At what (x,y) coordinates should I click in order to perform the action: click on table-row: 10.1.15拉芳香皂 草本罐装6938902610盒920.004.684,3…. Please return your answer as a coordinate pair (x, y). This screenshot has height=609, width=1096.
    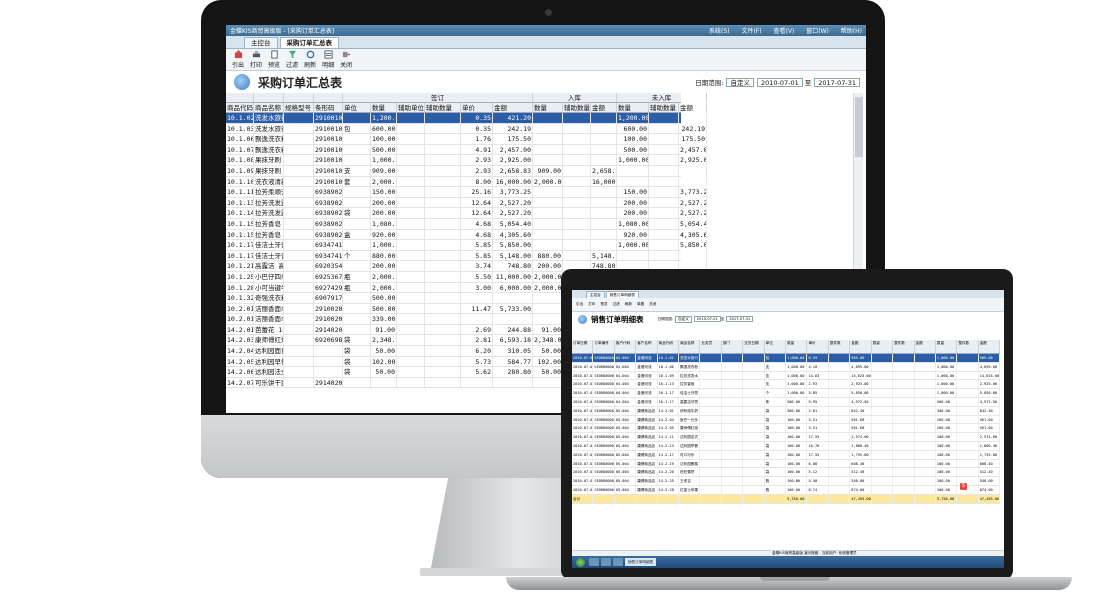
    Looking at the image, I should click on (466, 235).